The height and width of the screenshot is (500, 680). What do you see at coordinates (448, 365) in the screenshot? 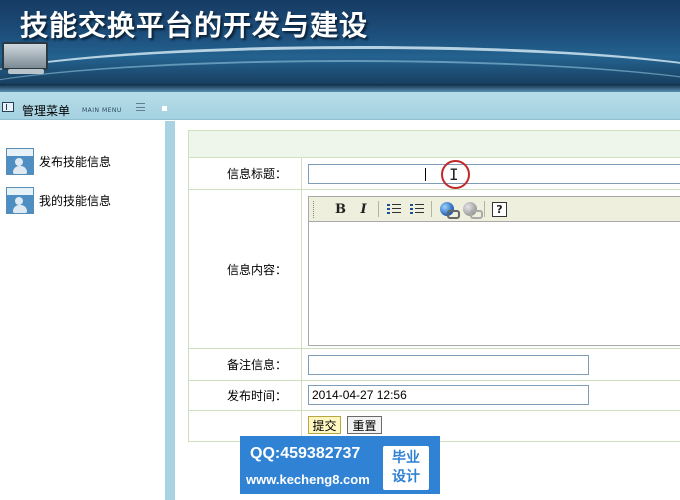
I see `note-input` at bounding box center [448, 365].